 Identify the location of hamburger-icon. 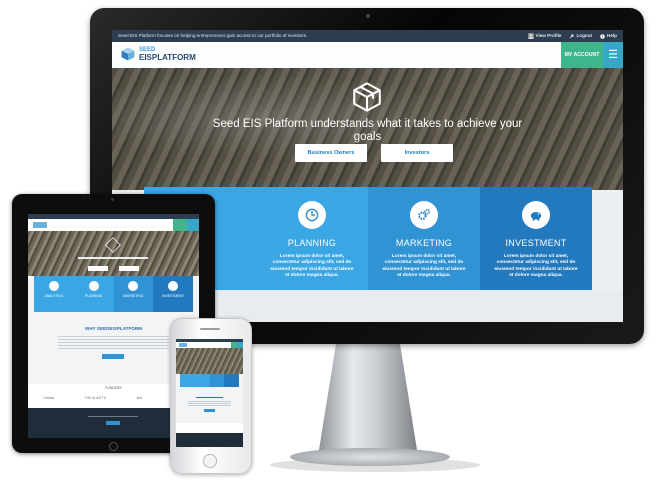
(193, 225).